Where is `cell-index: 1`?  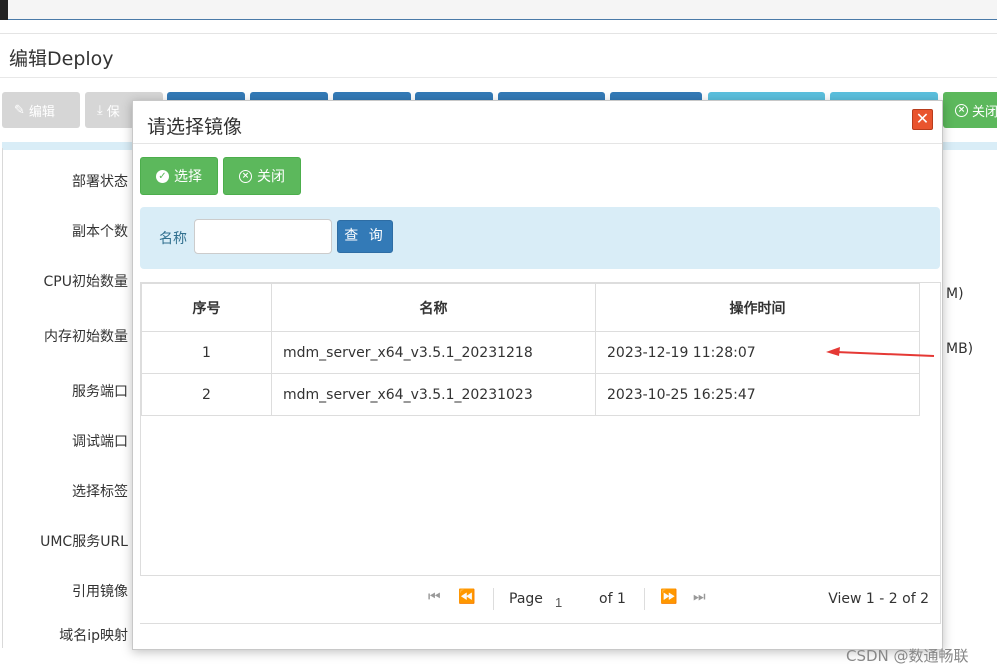 cell-index: 1 is located at coordinates (206, 352).